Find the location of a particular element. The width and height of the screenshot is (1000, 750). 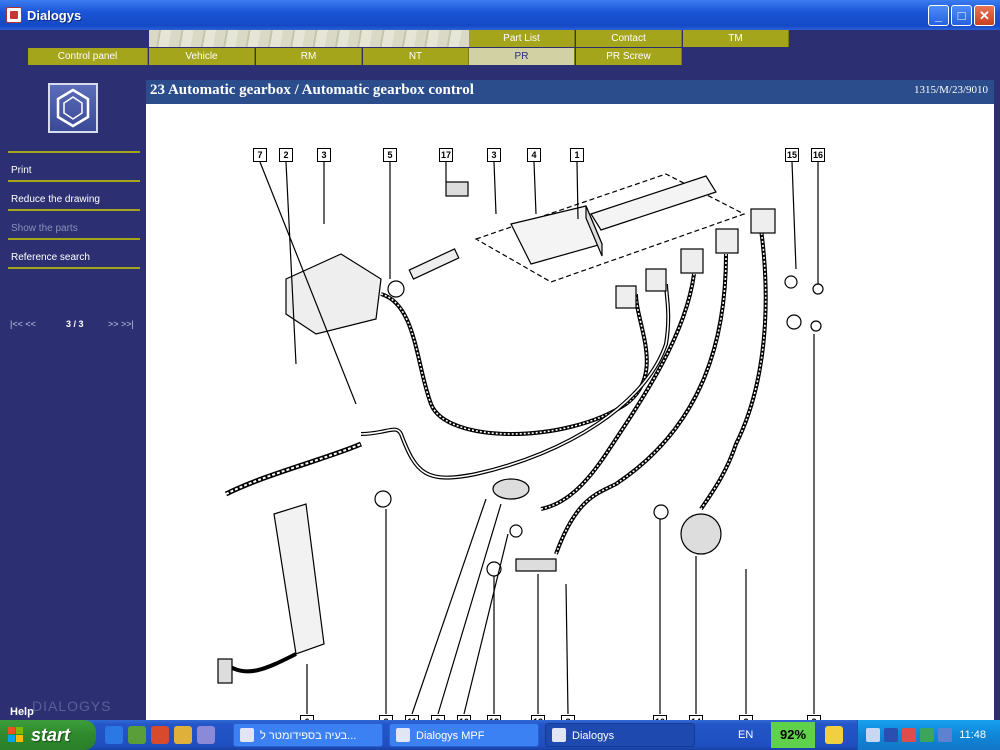

window-title-bar: Dialogys _ □ ✕ is located at coordinates (500, 15).